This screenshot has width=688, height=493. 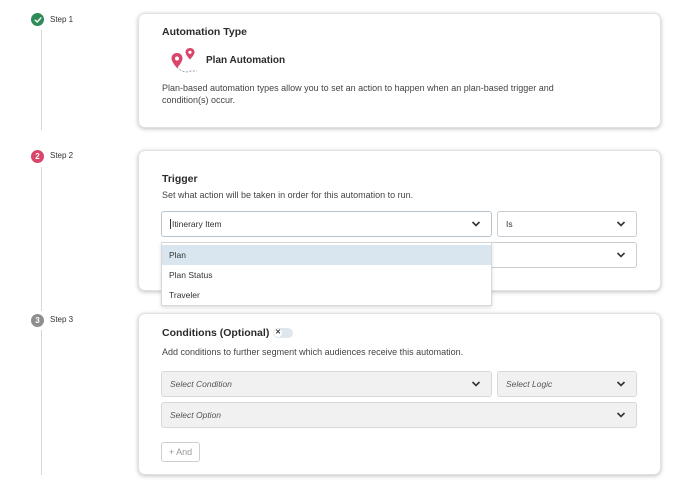 I want to click on card-title: Automation Type, so click(x=204, y=32).